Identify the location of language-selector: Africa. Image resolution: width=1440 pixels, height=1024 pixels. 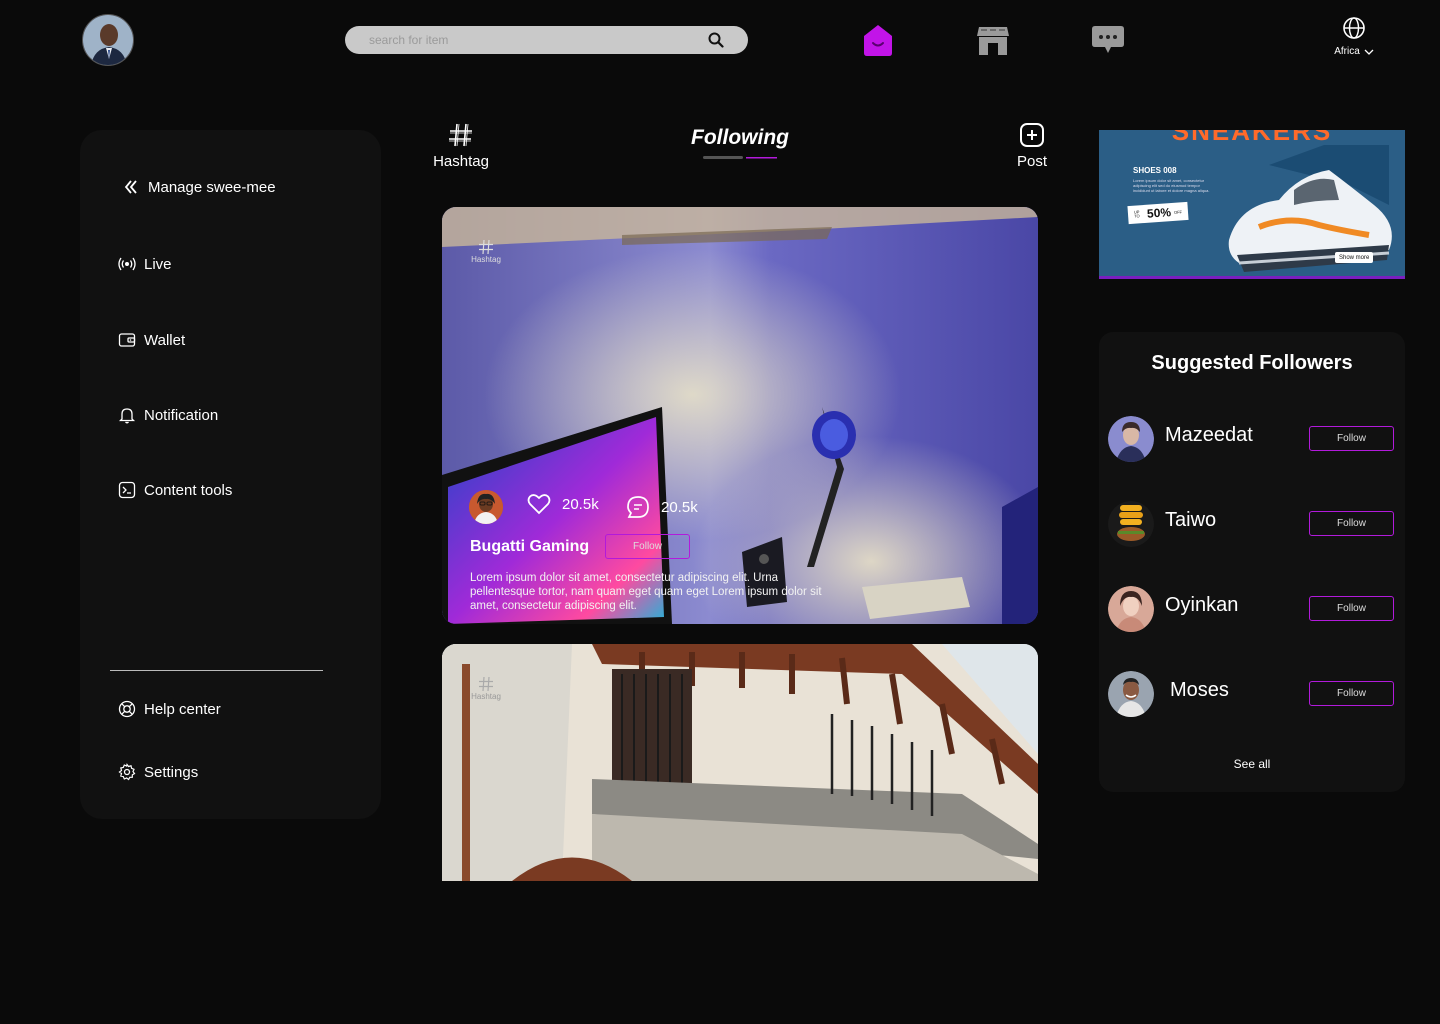
(1354, 40).